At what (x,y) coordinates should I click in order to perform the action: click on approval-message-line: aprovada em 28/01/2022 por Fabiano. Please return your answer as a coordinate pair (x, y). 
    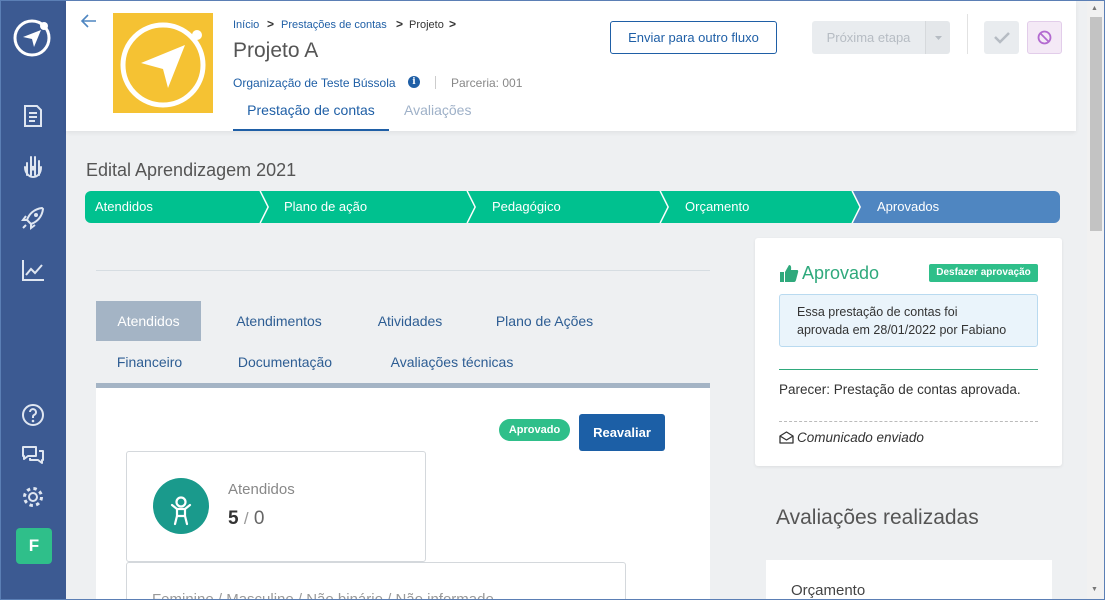
    Looking at the image, I should click on (902, 330).